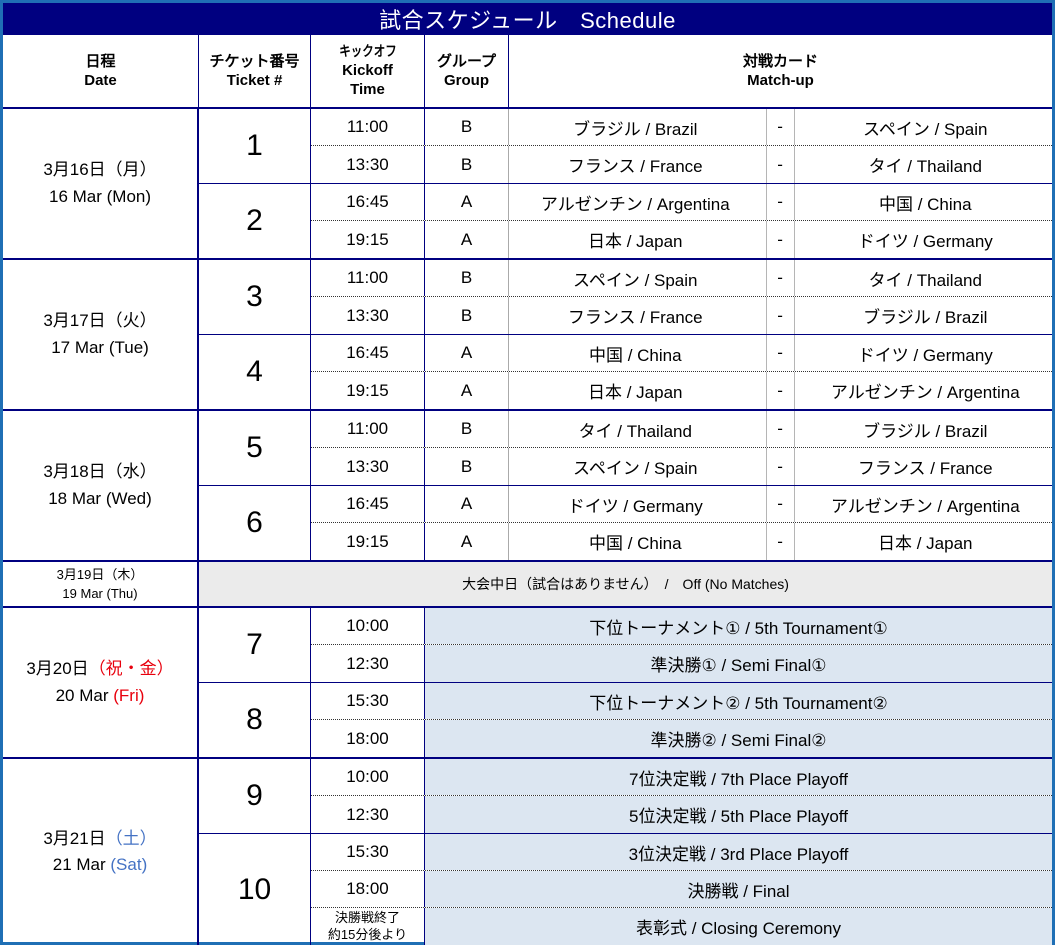 The width and height of the screenshot is (1055, 945). Describe the element at coordinates (255, 146) in the screenshot. I see `ticket-number: 1` at that location.